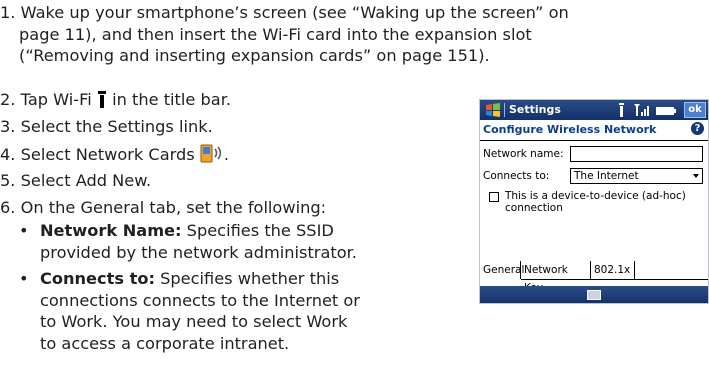  What do you see at coordinates (212, 156) in the screenshot?
I see `network-cards-icon` at bounding box center [212, 156].